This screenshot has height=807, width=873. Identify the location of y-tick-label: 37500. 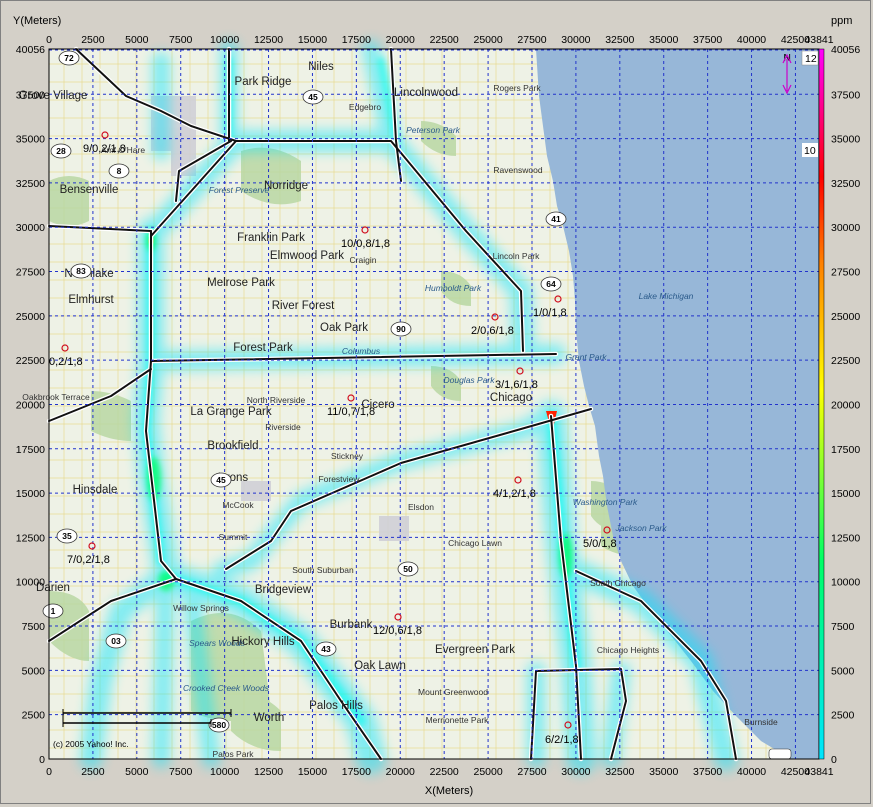
(30, 95).